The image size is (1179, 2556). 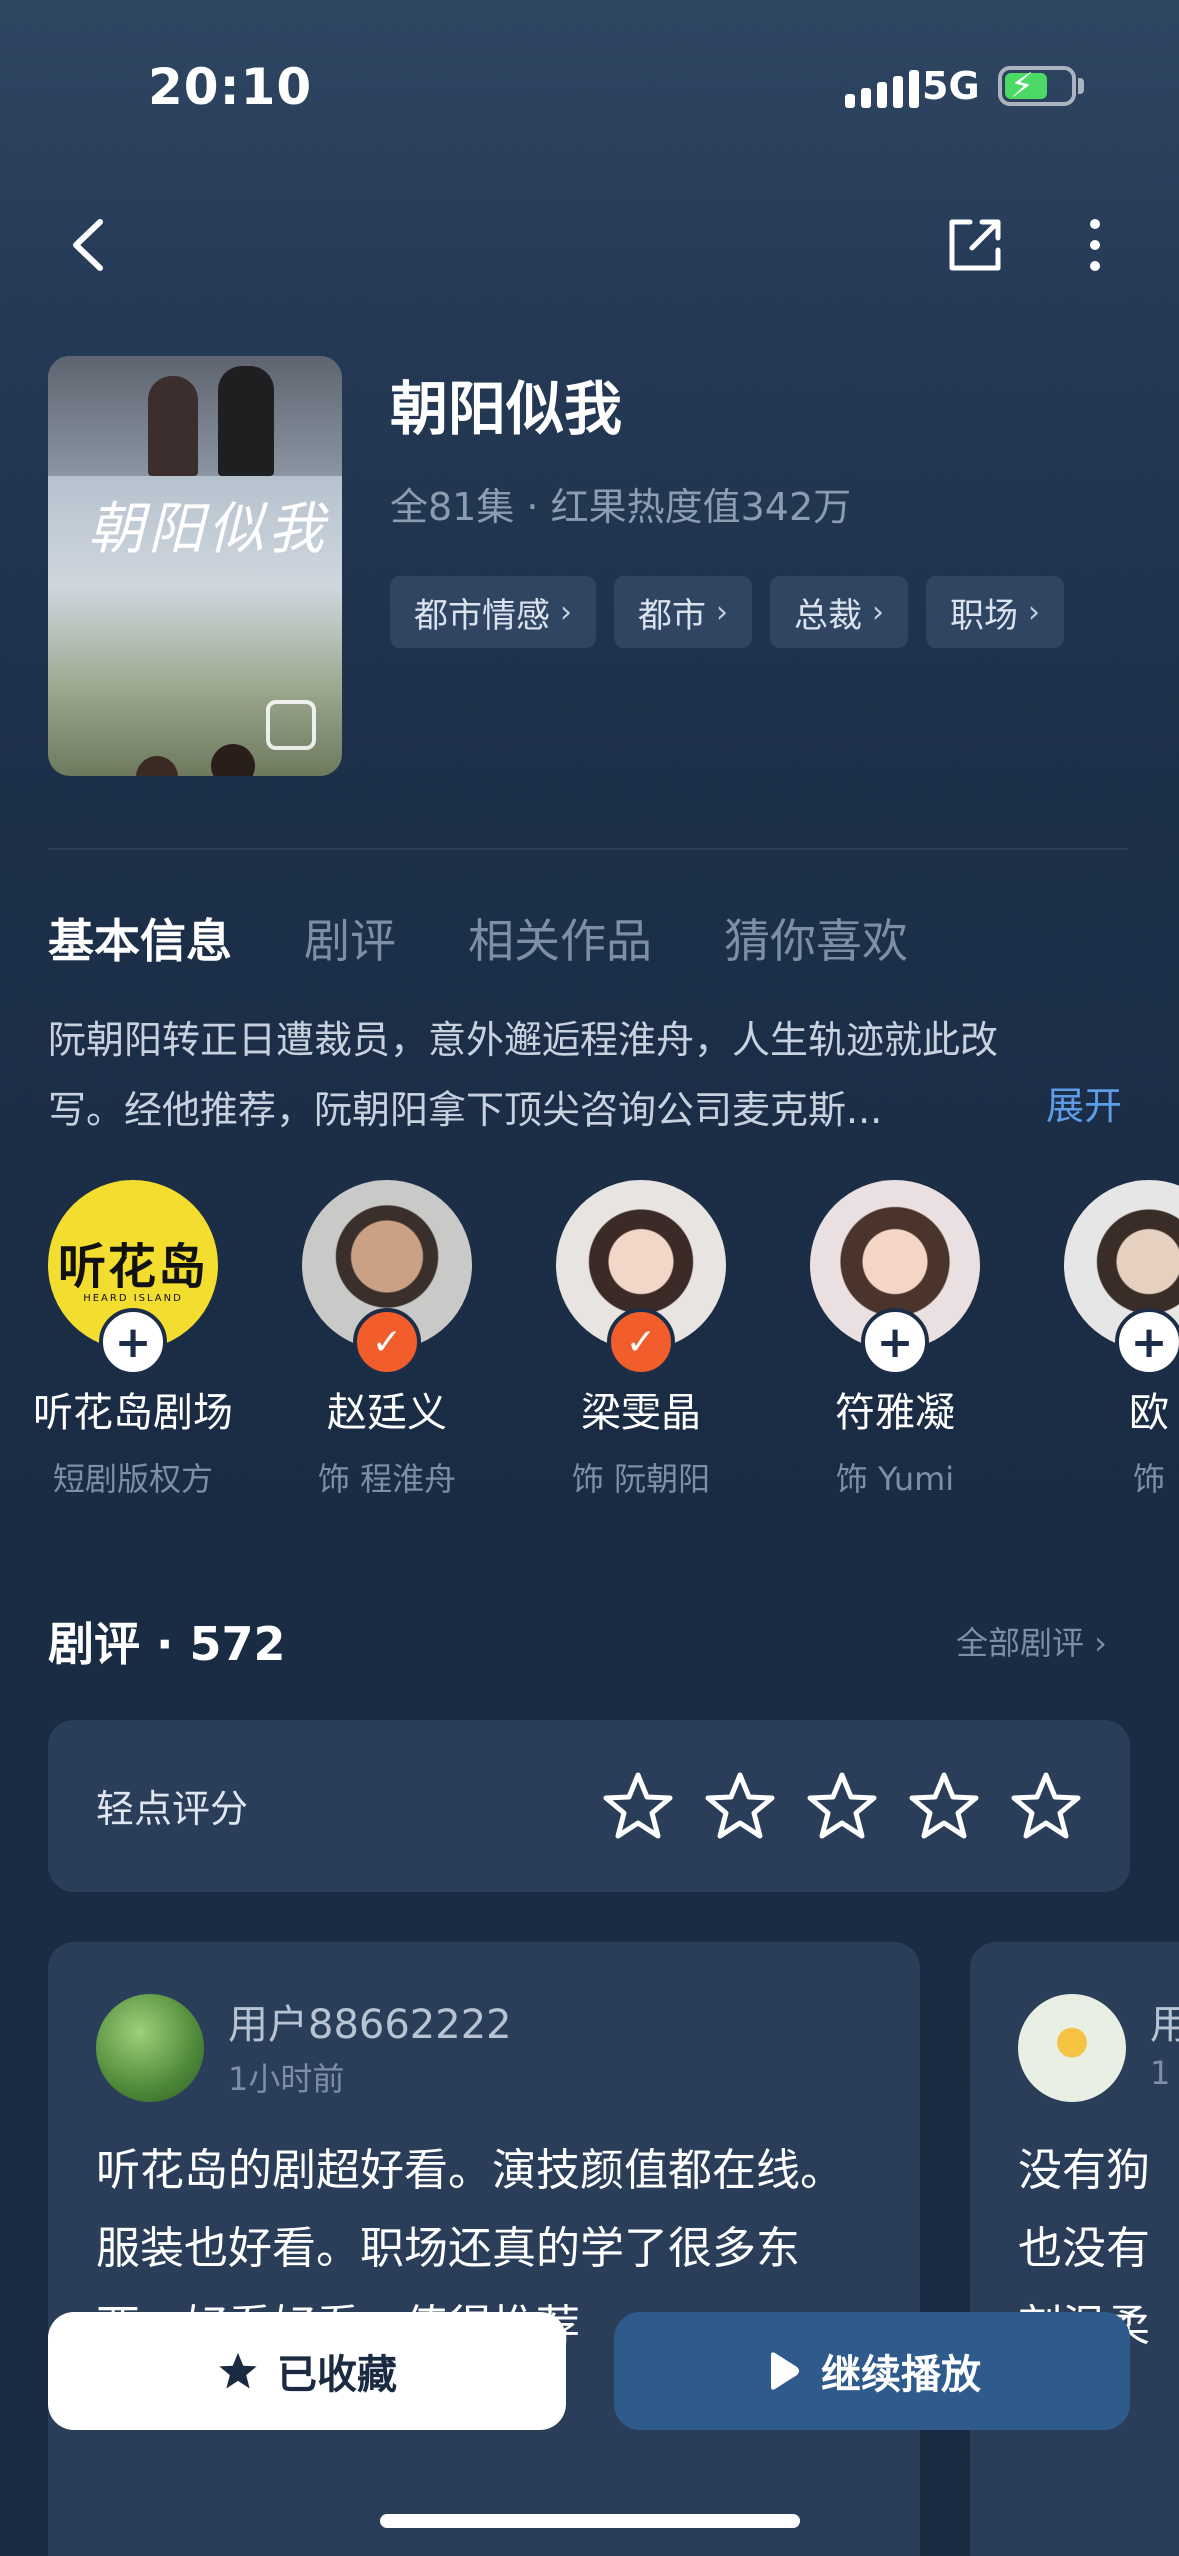 I want to click on tab-related-works: 相关作品, so click(x=560, y=938).